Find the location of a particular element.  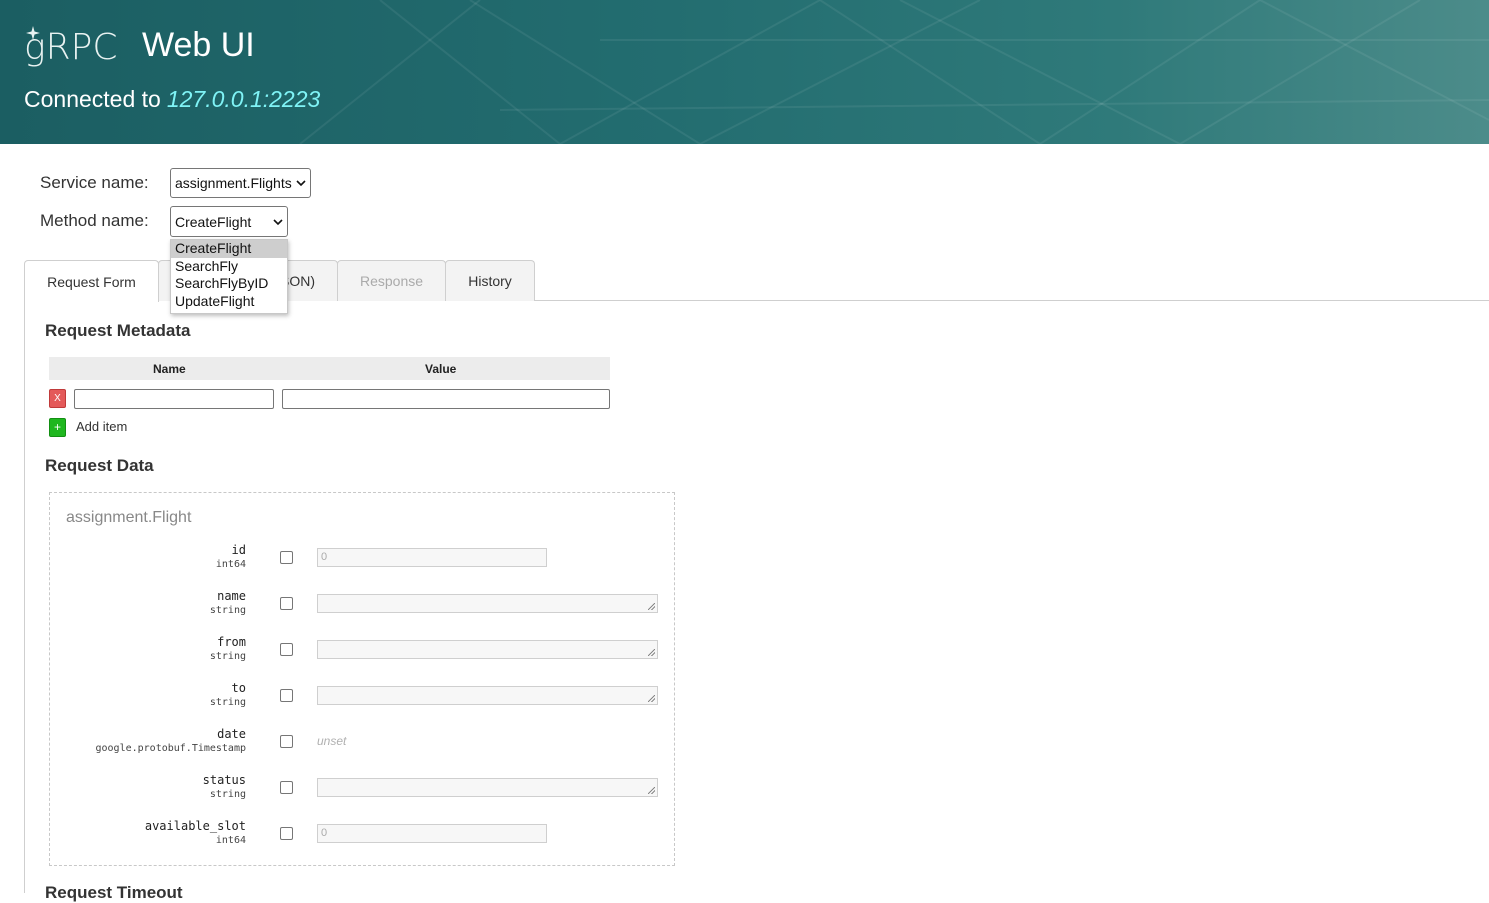

metadata-col-name: Name is located at coordinates (169, 369).